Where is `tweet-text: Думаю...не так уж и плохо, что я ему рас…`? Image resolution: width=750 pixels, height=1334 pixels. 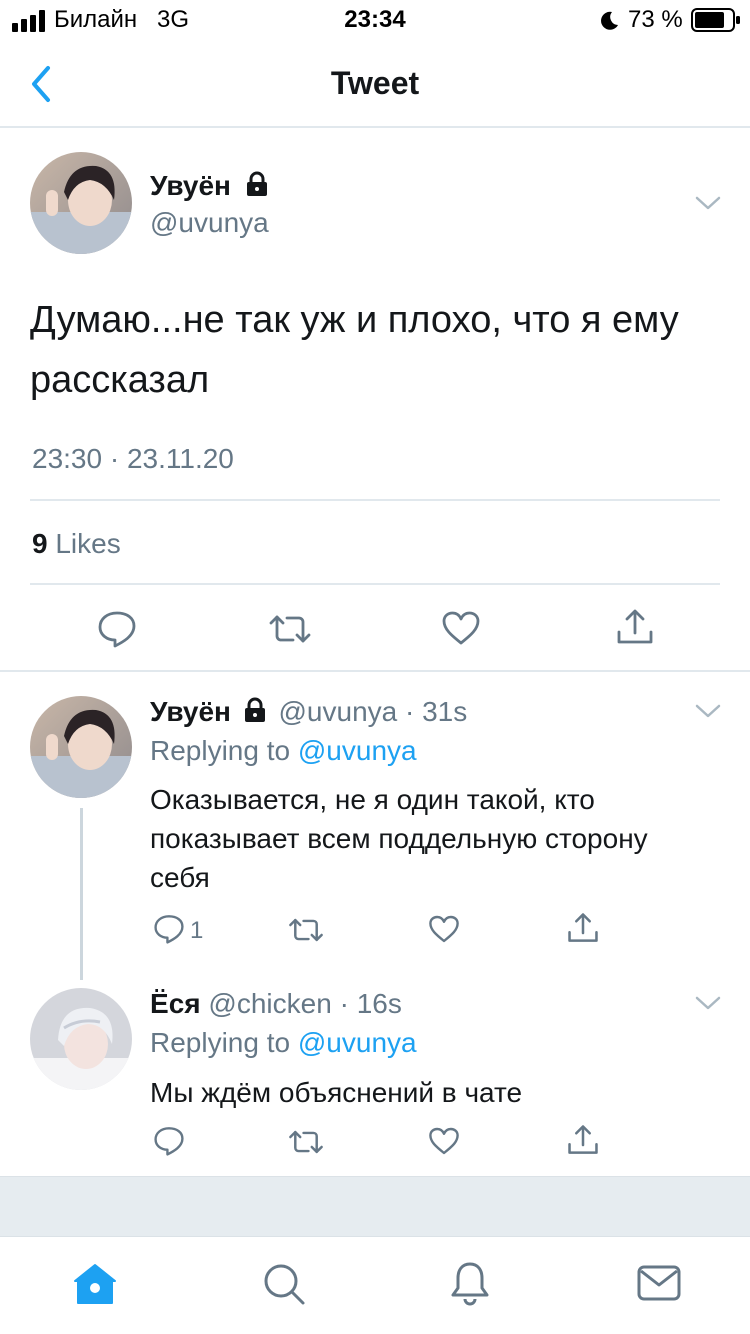
tweet-text: Думаю...не так уж и плохо, что я ему рас… is located at coordinates (380, 350).